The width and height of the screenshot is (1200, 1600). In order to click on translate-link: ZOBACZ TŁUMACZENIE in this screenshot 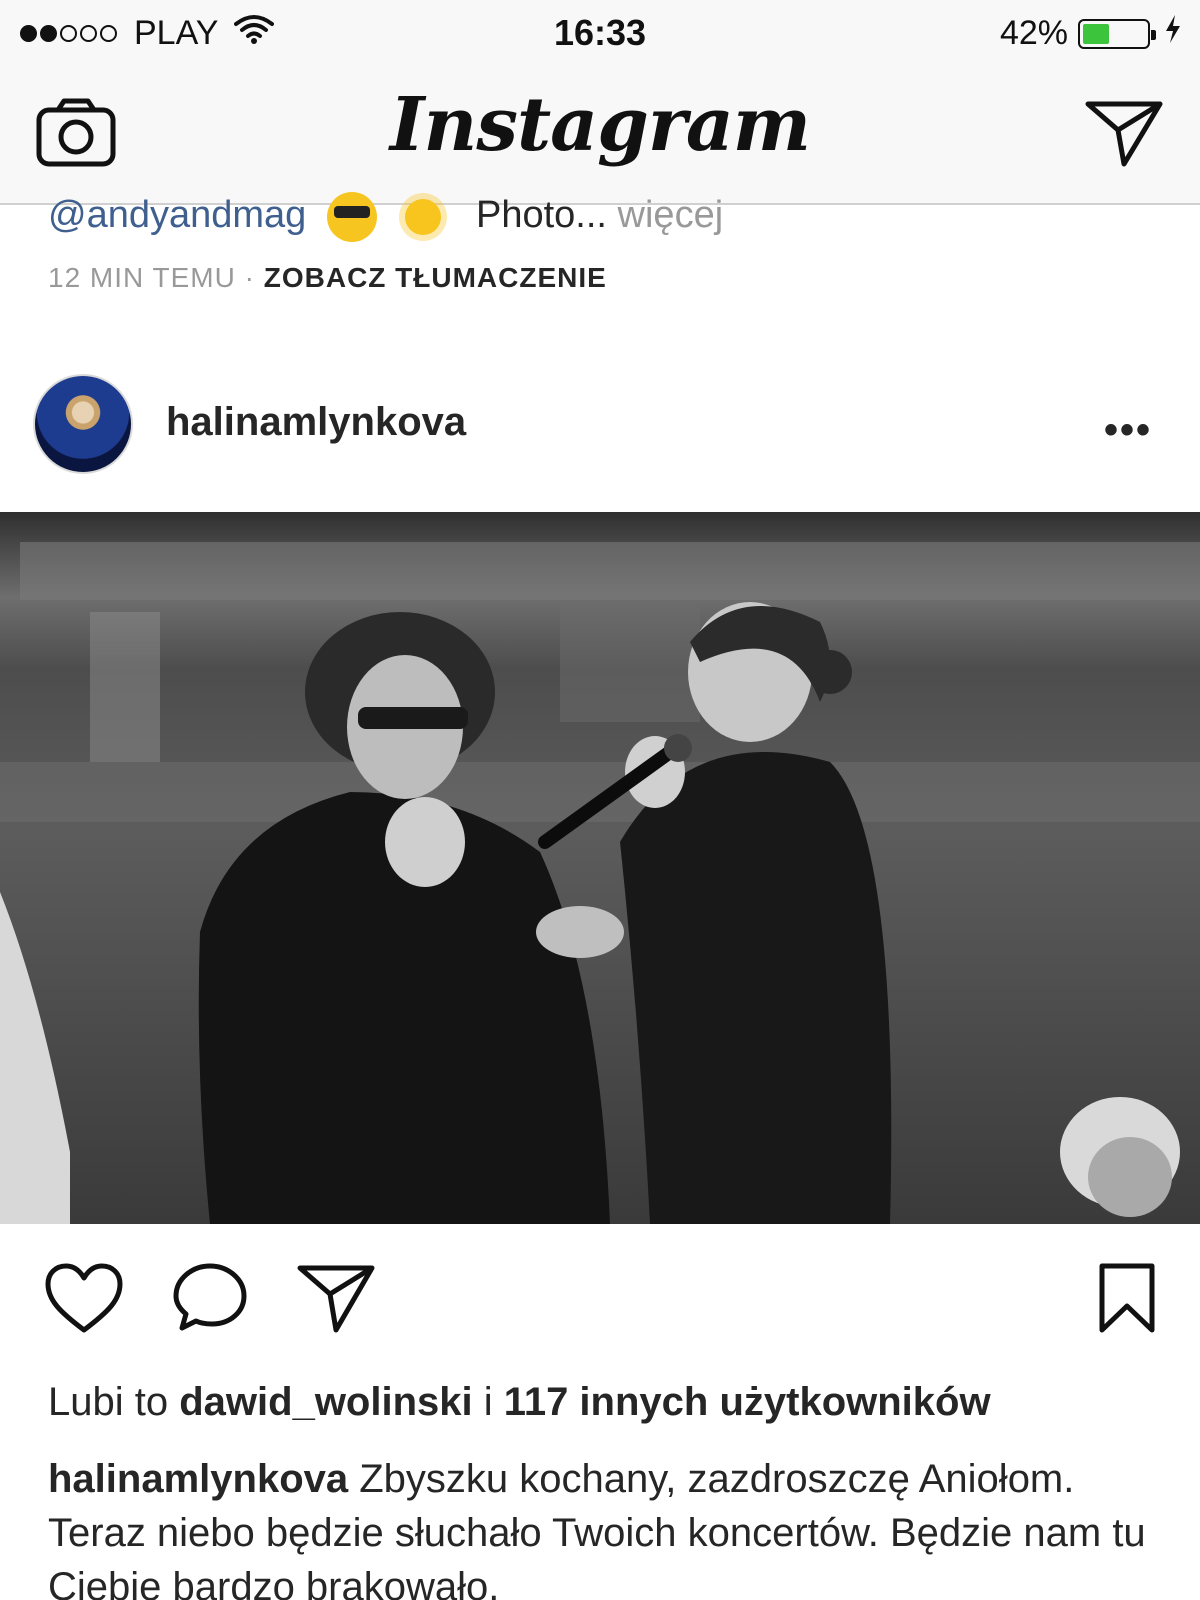, I will do `click(435, 277)`.